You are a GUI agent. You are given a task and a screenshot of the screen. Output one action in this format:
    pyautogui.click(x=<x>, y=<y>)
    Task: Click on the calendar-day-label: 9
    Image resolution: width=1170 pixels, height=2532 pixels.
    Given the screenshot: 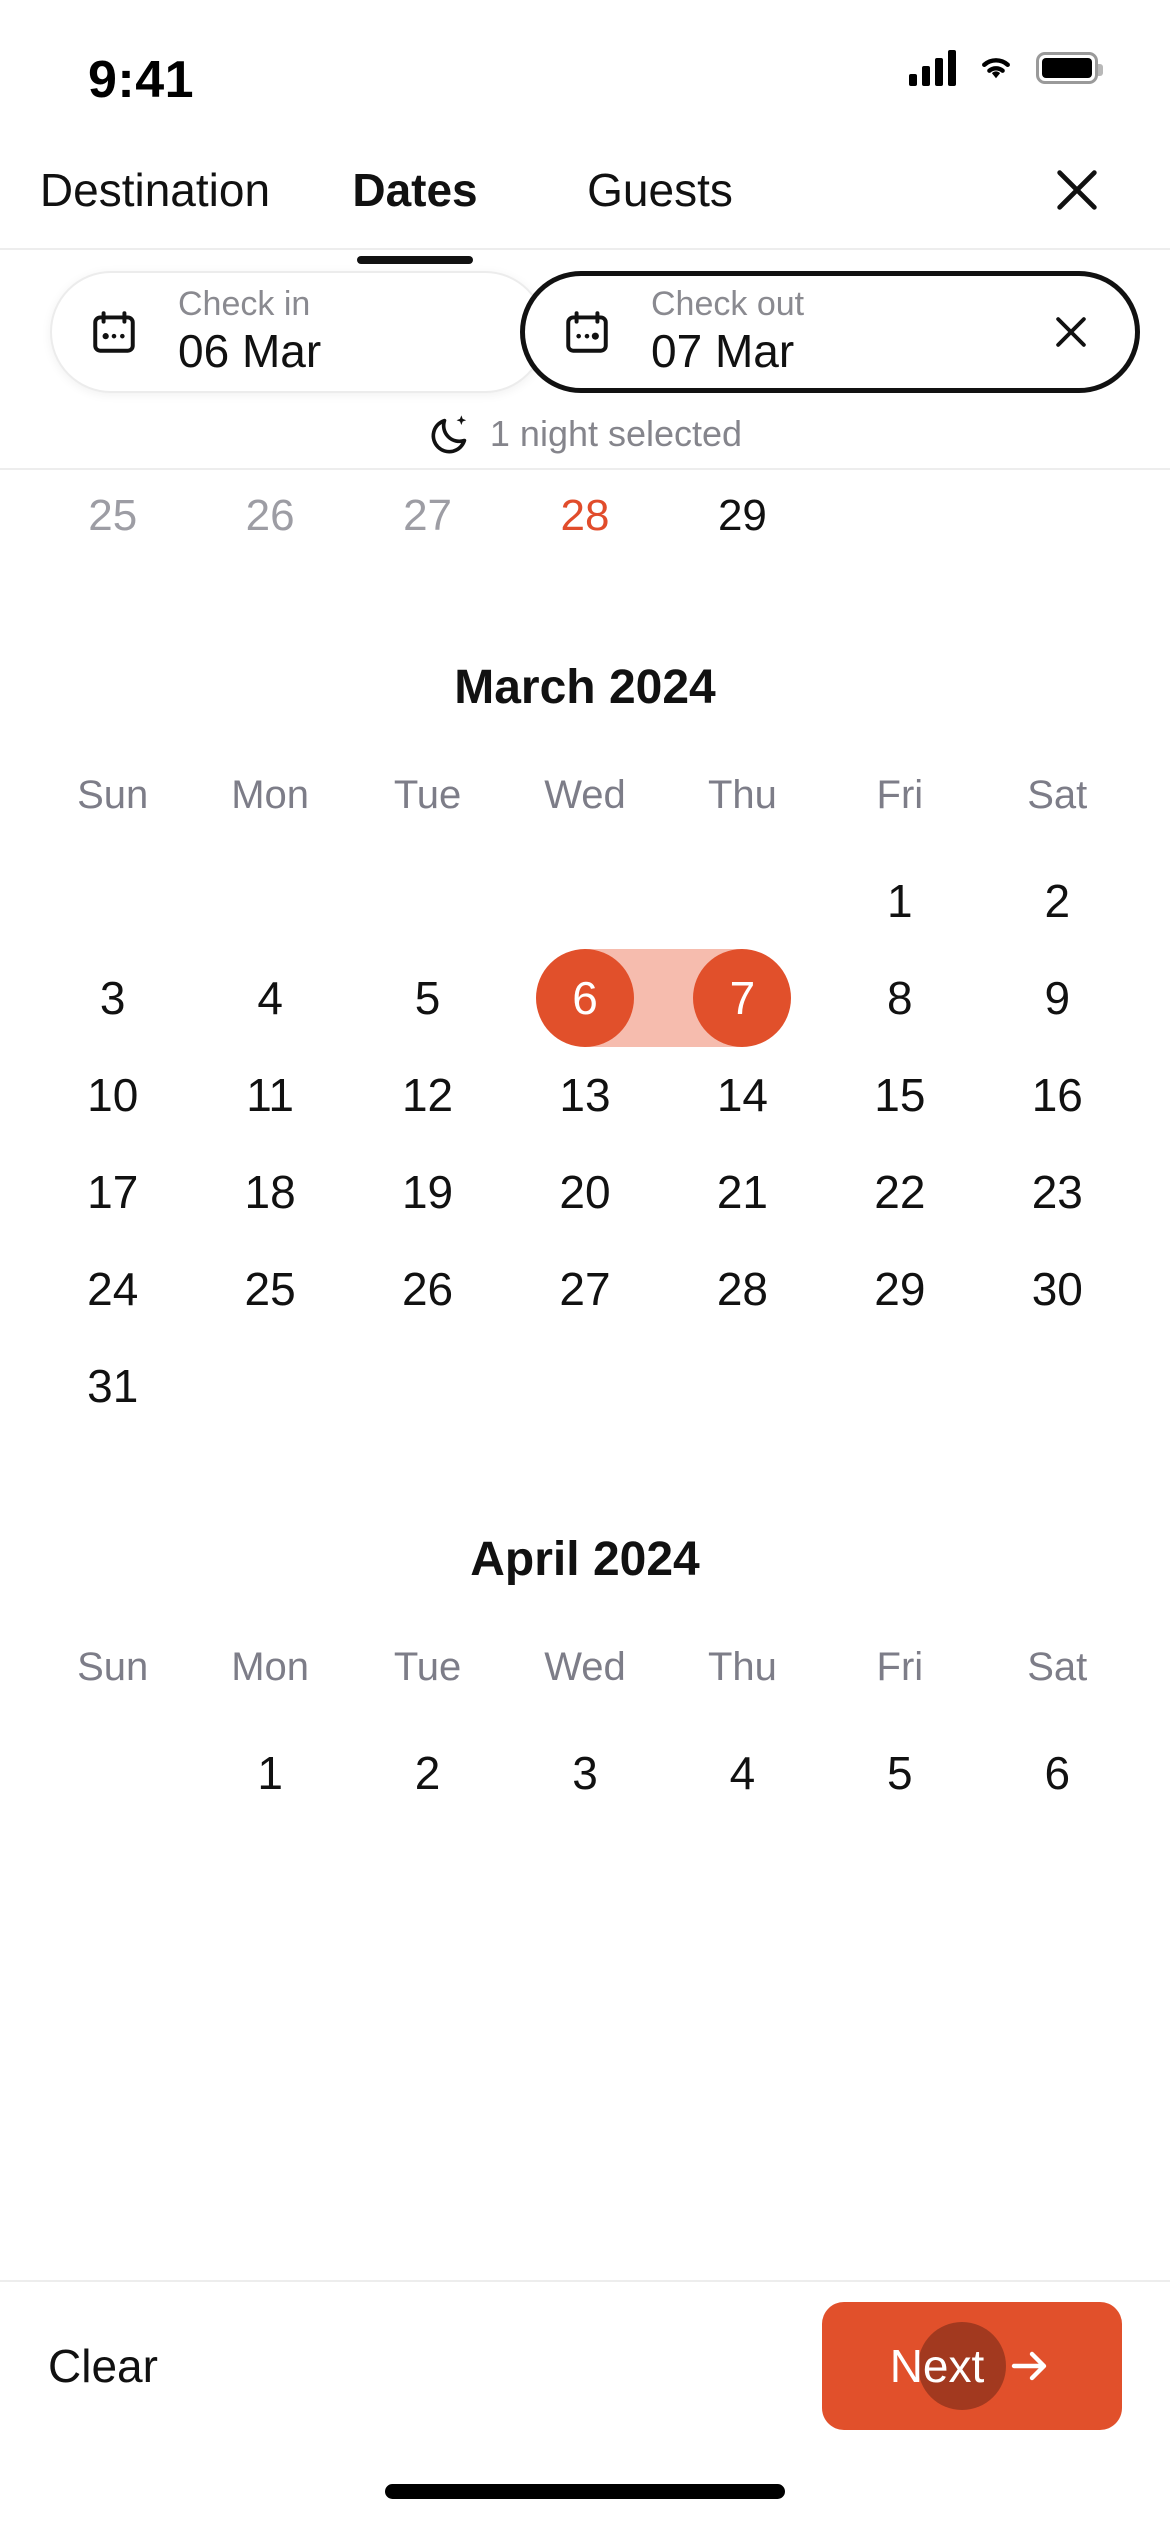 What is the action you would take?
    pyautogui.click(x=1057, y=997)
    